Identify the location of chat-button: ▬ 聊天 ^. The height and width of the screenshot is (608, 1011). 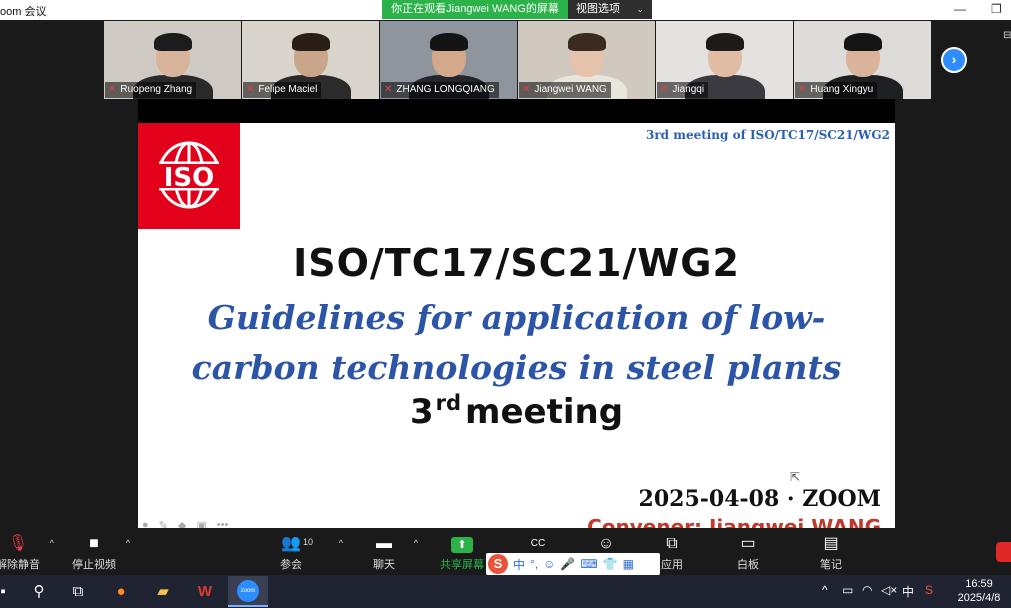
(395, 553).